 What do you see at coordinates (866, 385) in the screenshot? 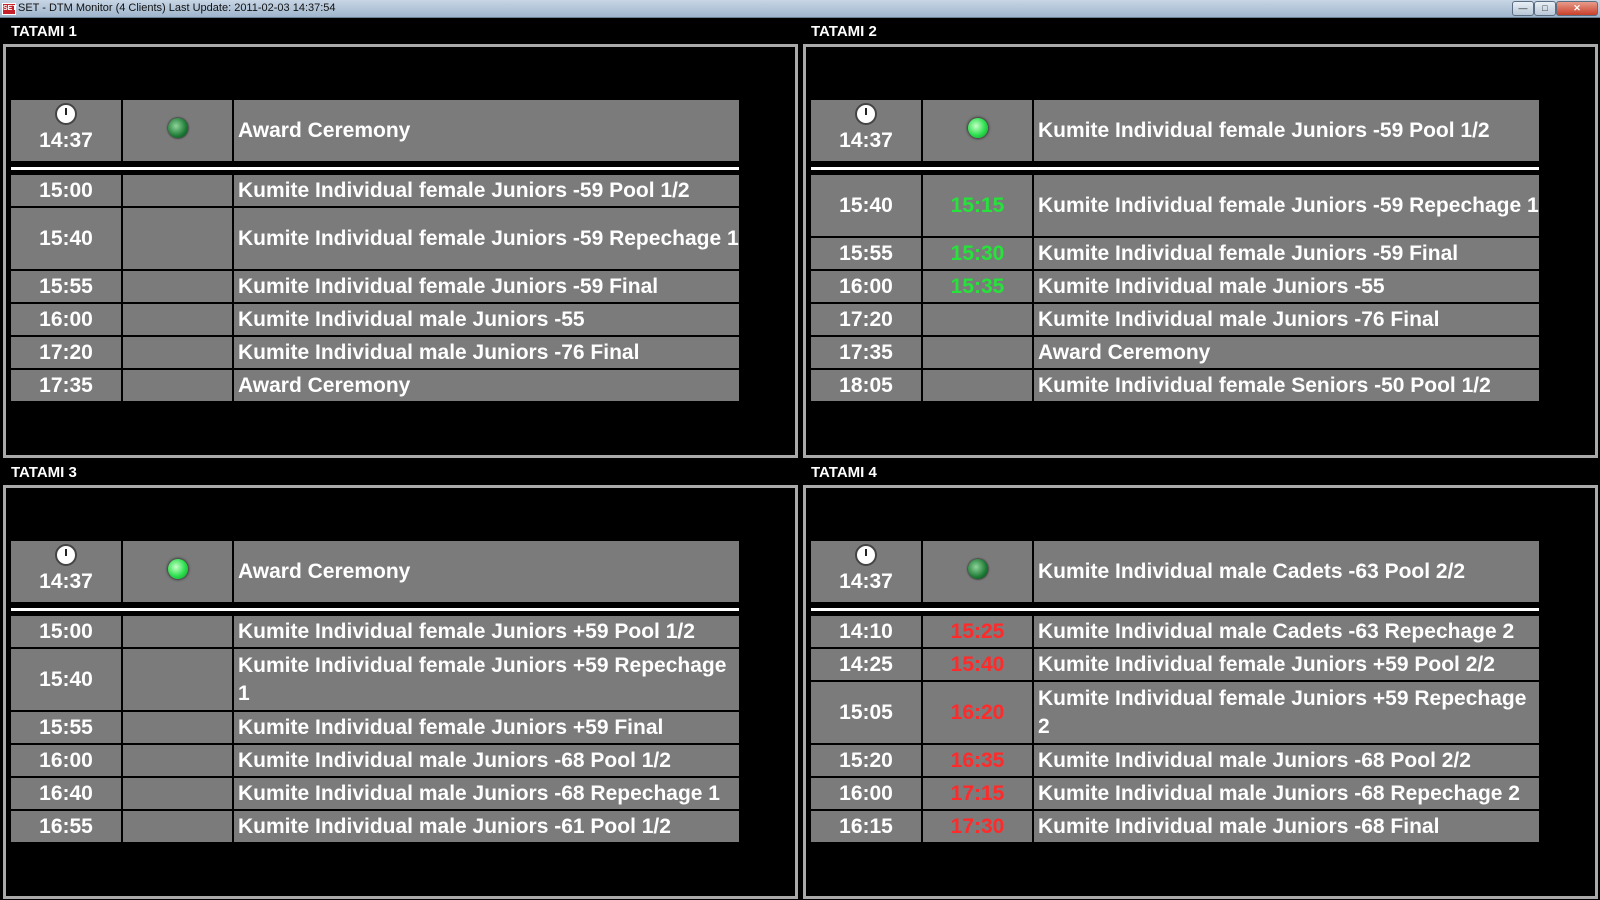
I see `scheduled-time: 18:05` at bounding box center [866, 385].